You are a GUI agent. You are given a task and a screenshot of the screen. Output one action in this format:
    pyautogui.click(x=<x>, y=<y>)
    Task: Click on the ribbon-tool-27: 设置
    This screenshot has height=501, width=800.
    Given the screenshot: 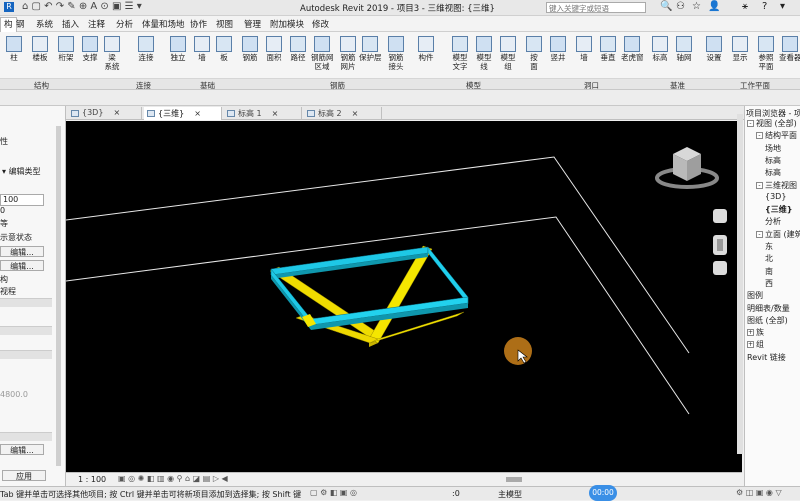 What is the action you would take?
    pyautogui.click(x=714, y=49)
    